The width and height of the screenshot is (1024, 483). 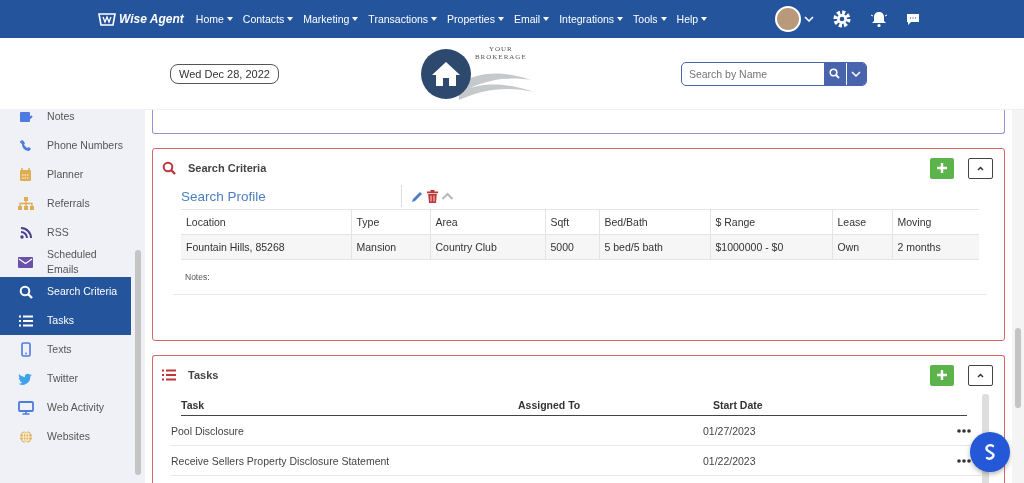 What do you see at coordinates (65, 407) in the screenshot?
I see `sidebar-item: Web Activity` at bounding box center [65, 407].